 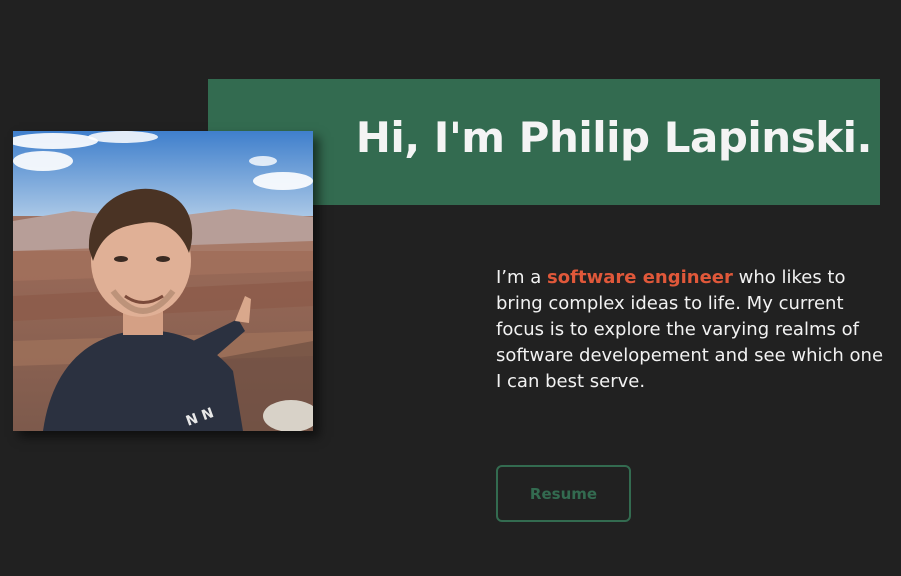 What do you see at coordinates (614, 137) in the screenshot?
I see `page-title: Hi, I'm Philip Lapinski.` at bounding box center [614, 137].